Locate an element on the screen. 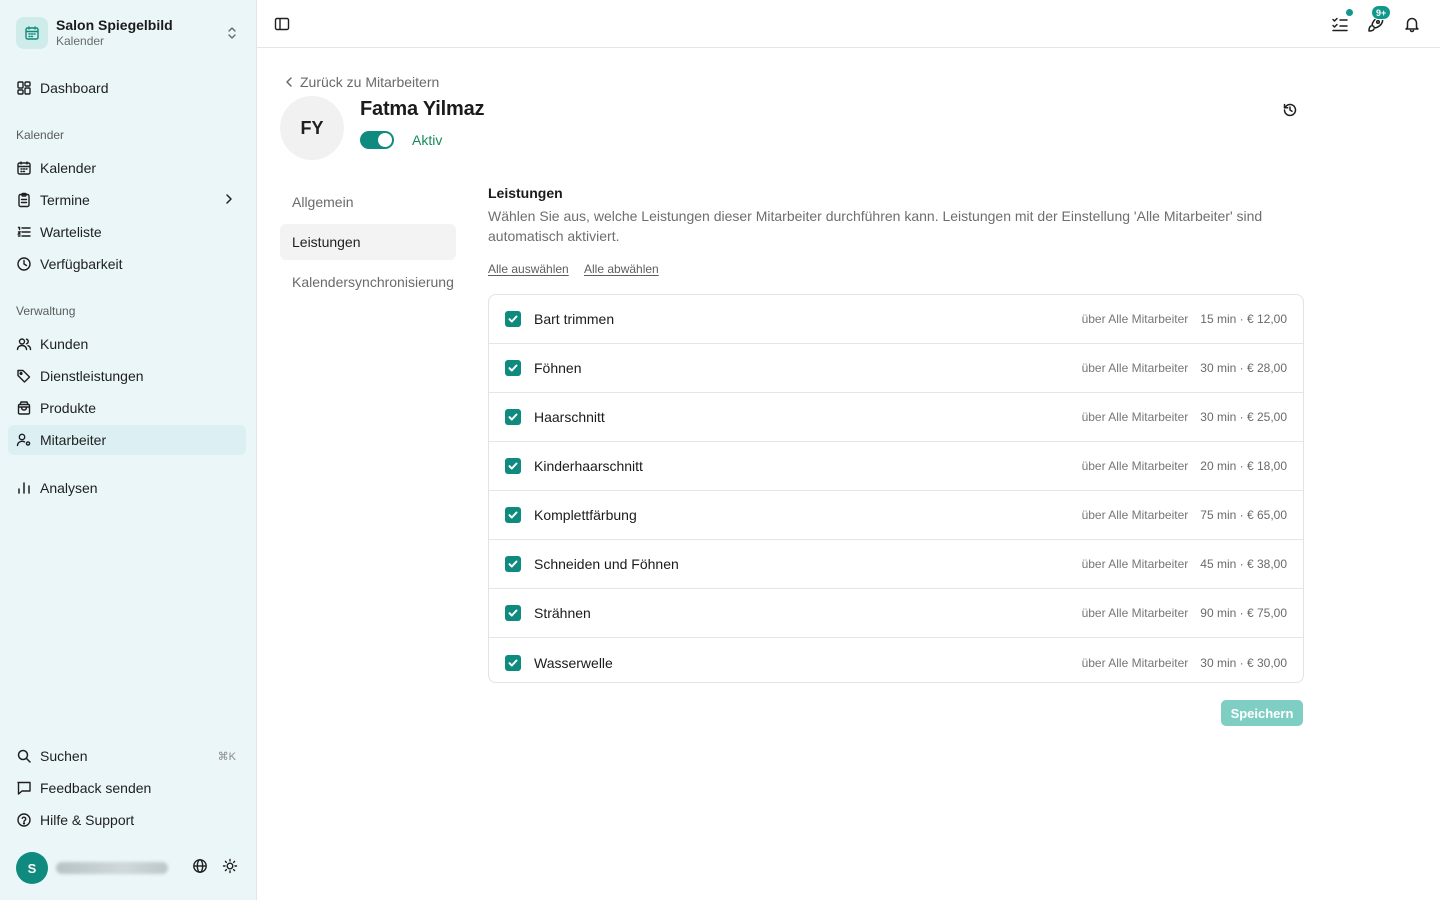 The image size is (1440, 900). sidebar-item-help: Hilfe & Support is located at coordinates (127, 820).